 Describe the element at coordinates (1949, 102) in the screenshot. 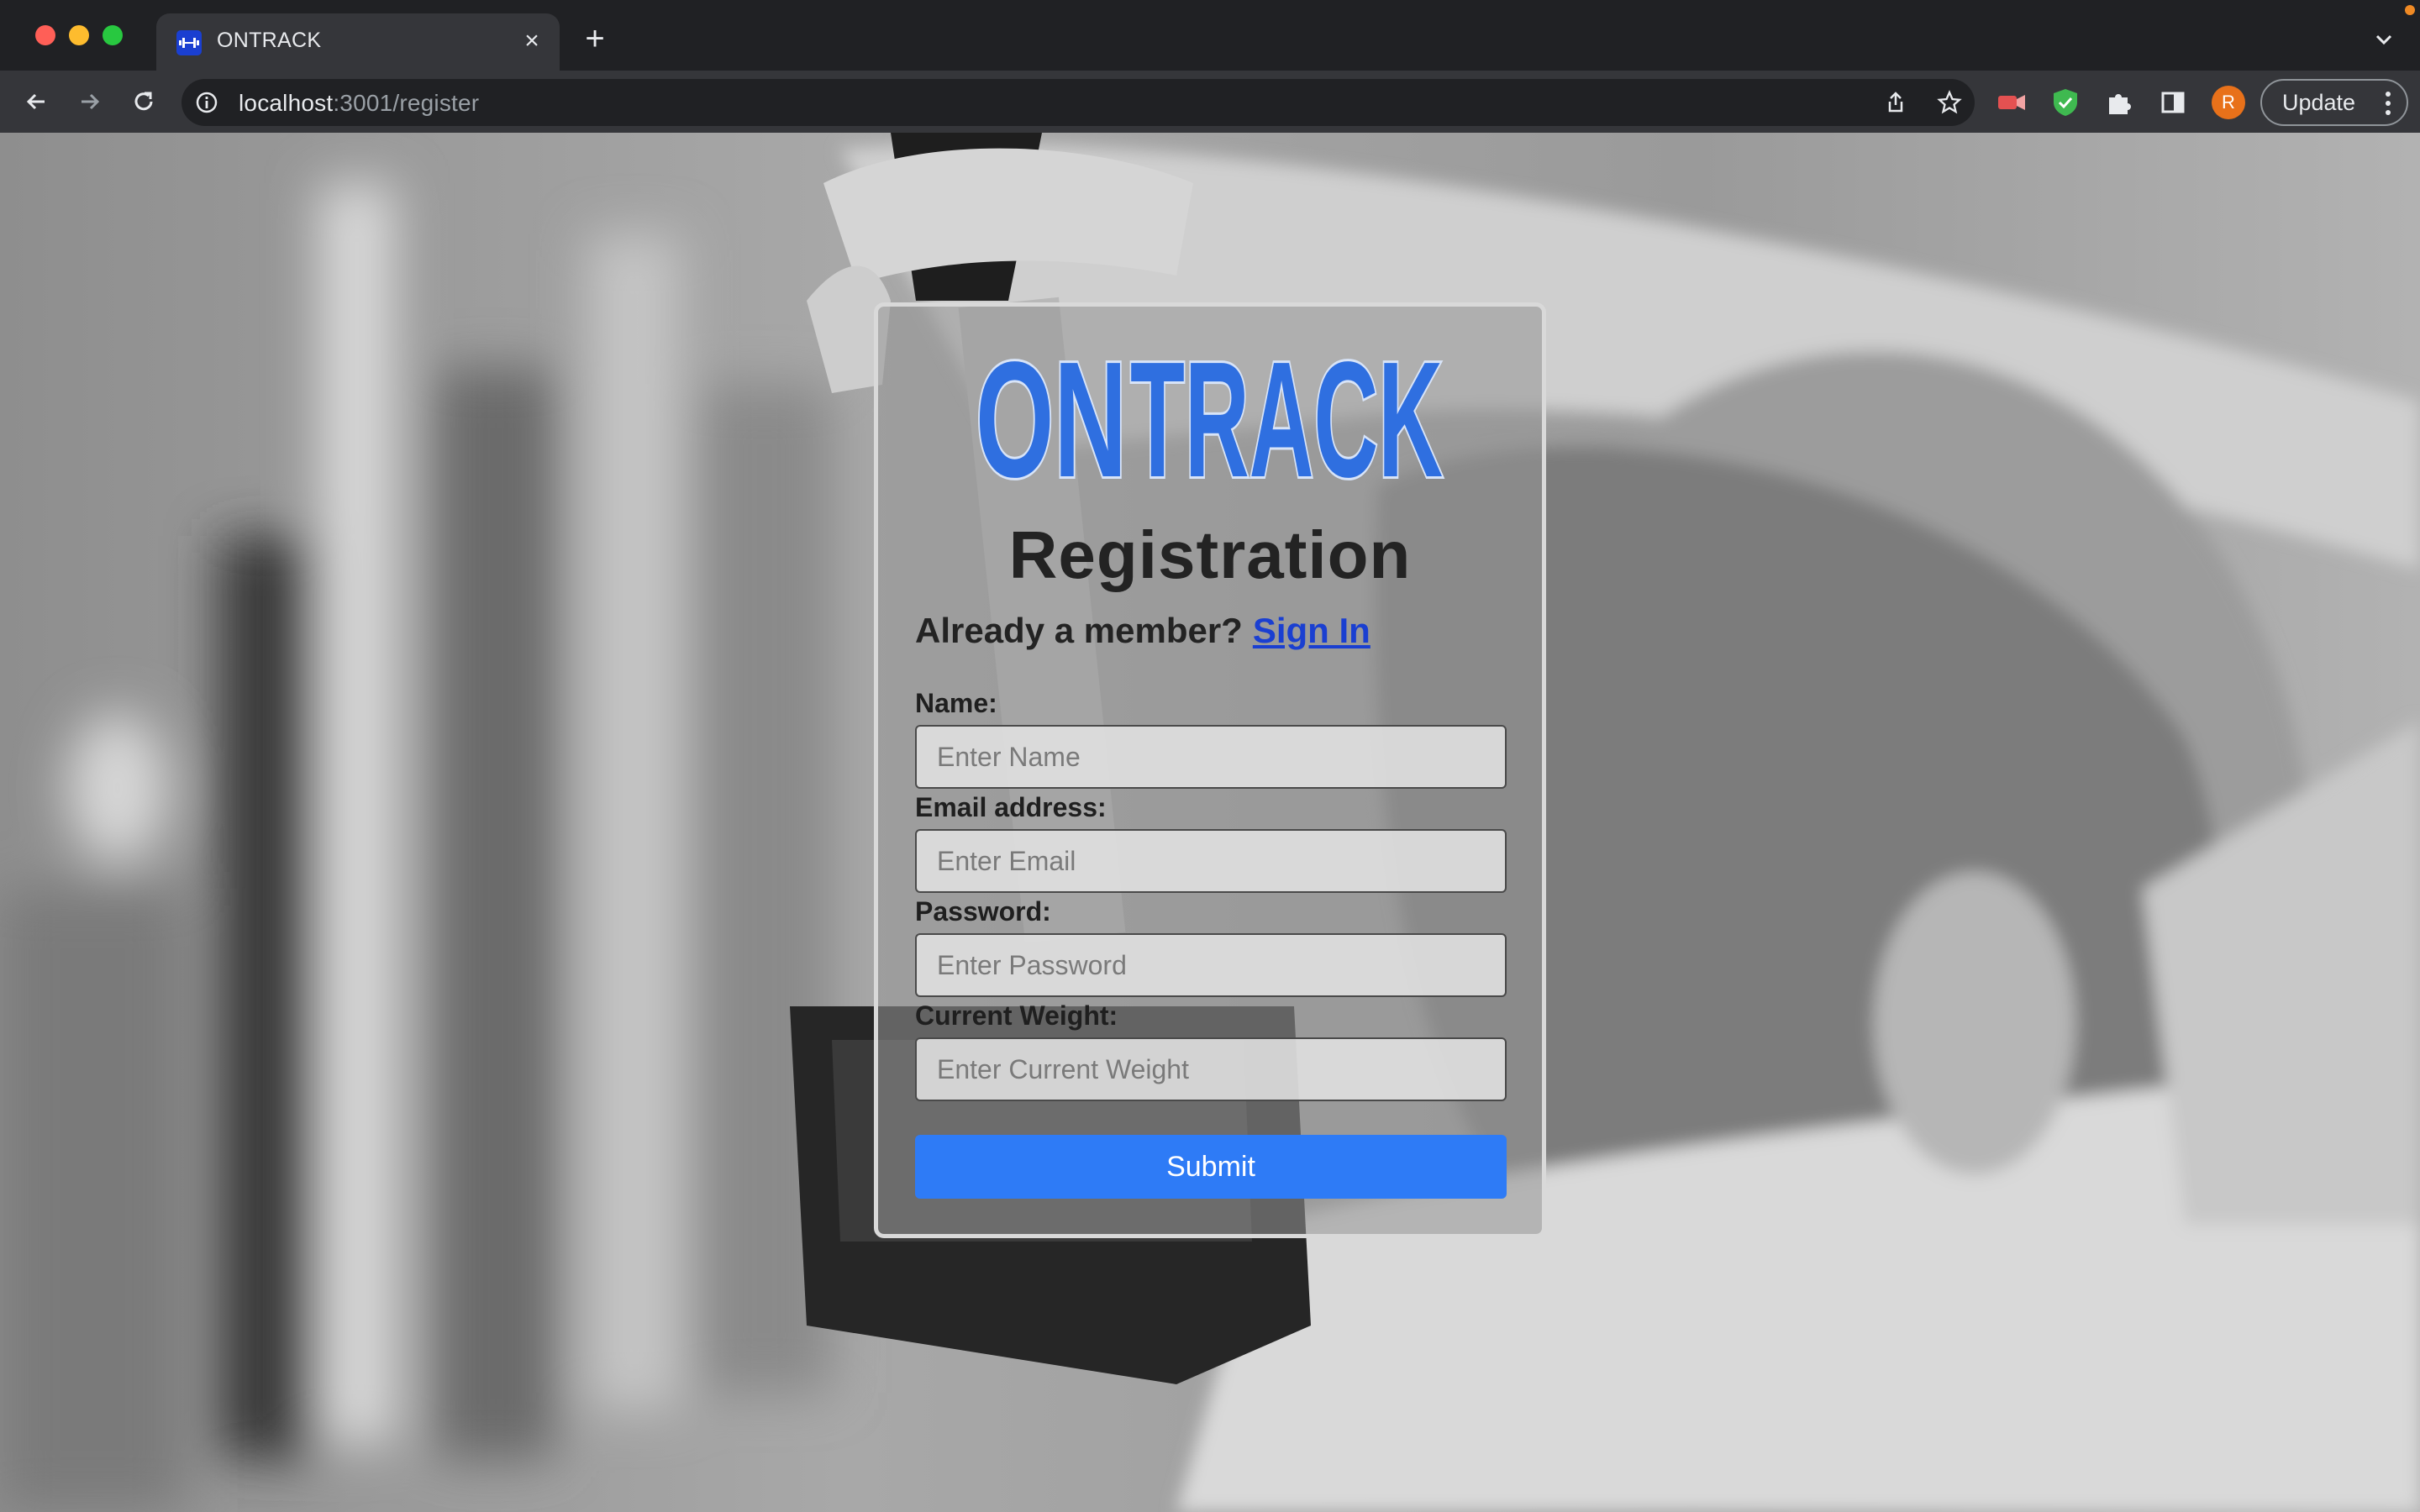

I see `star-icon` at that location.